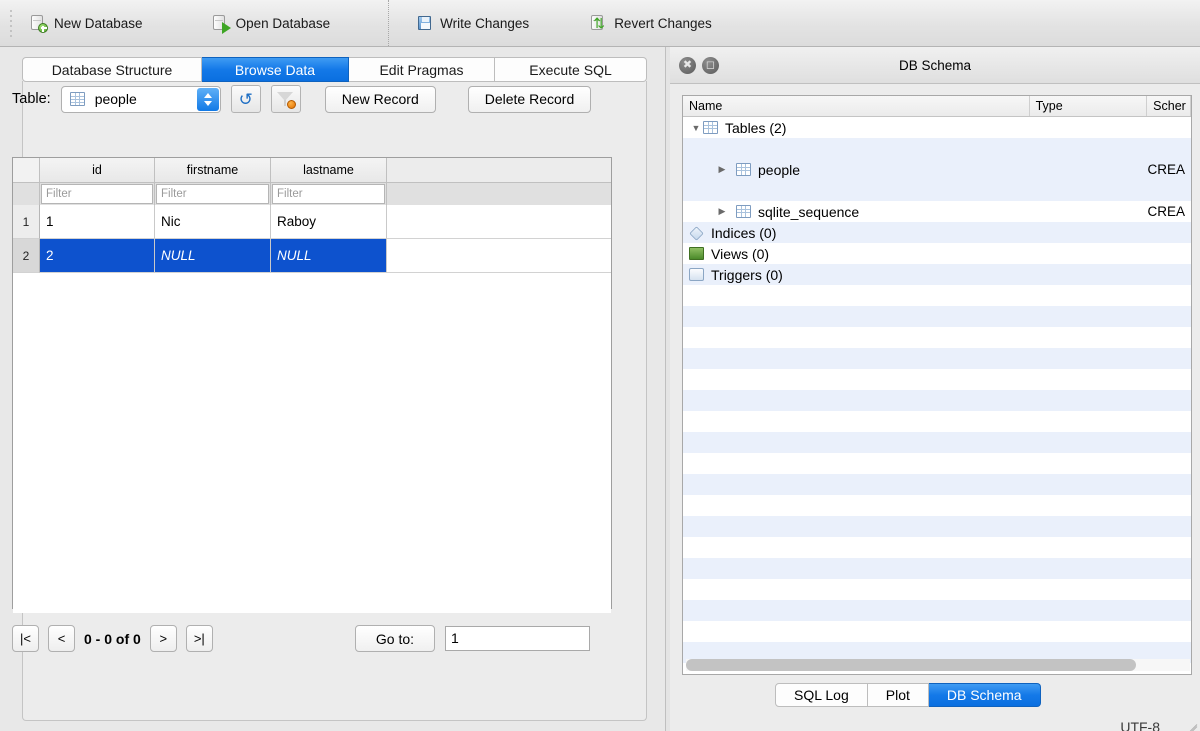 The height and width of the screenshot is (731, 1200). Describe the element at coordinates (499, 194) in the screenshot. I see `filter-filler` at that location.